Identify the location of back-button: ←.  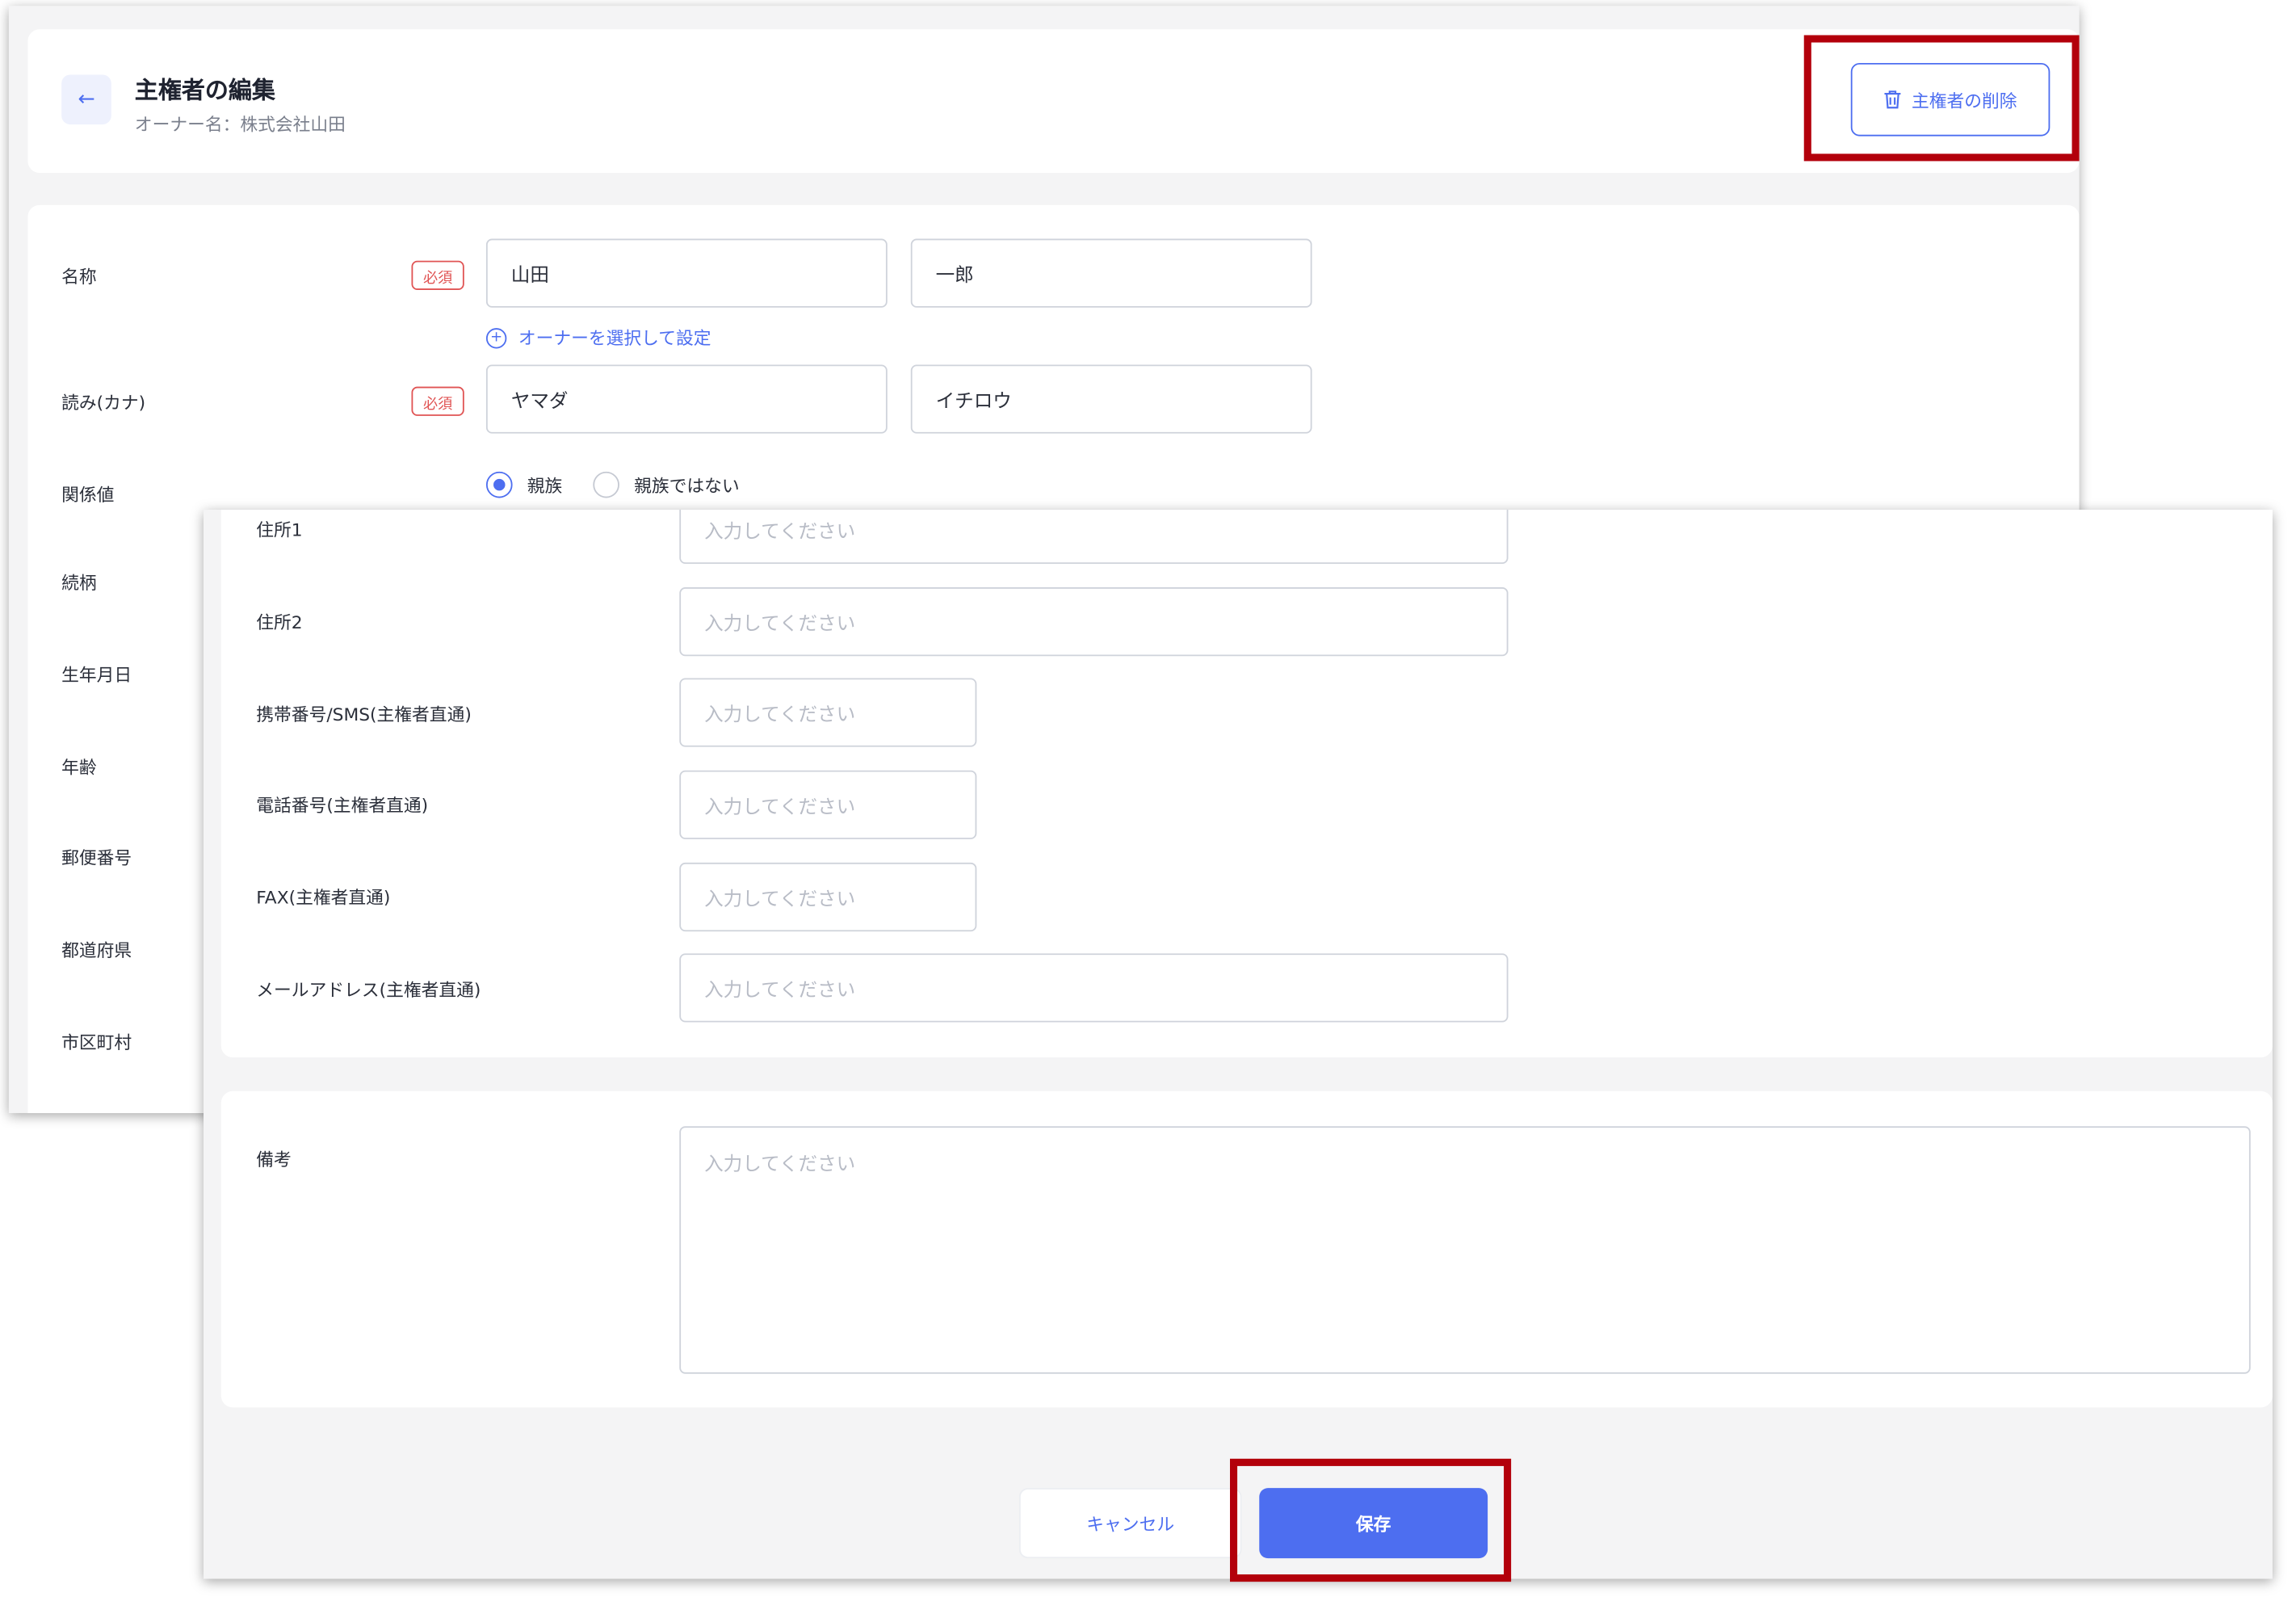
(86, 99).